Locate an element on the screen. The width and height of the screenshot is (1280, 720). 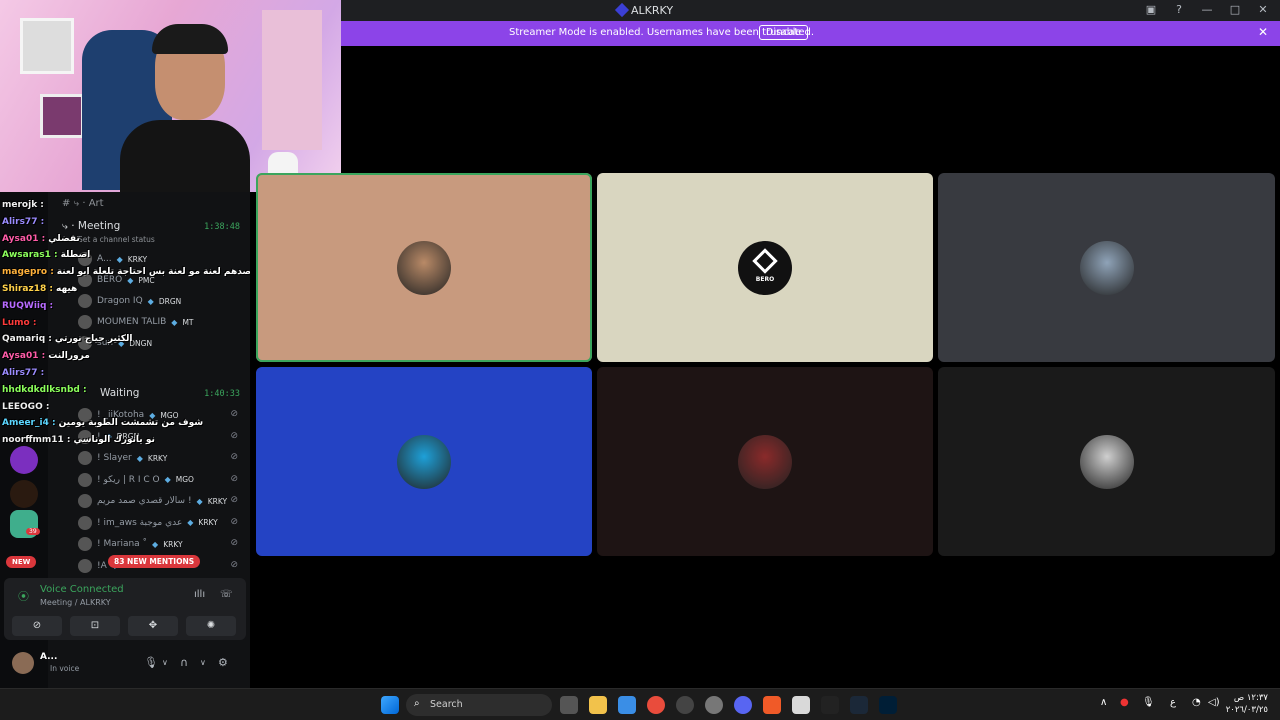
channel-meeting: ⤷ · Meeting is located at coordinates (91, 226).